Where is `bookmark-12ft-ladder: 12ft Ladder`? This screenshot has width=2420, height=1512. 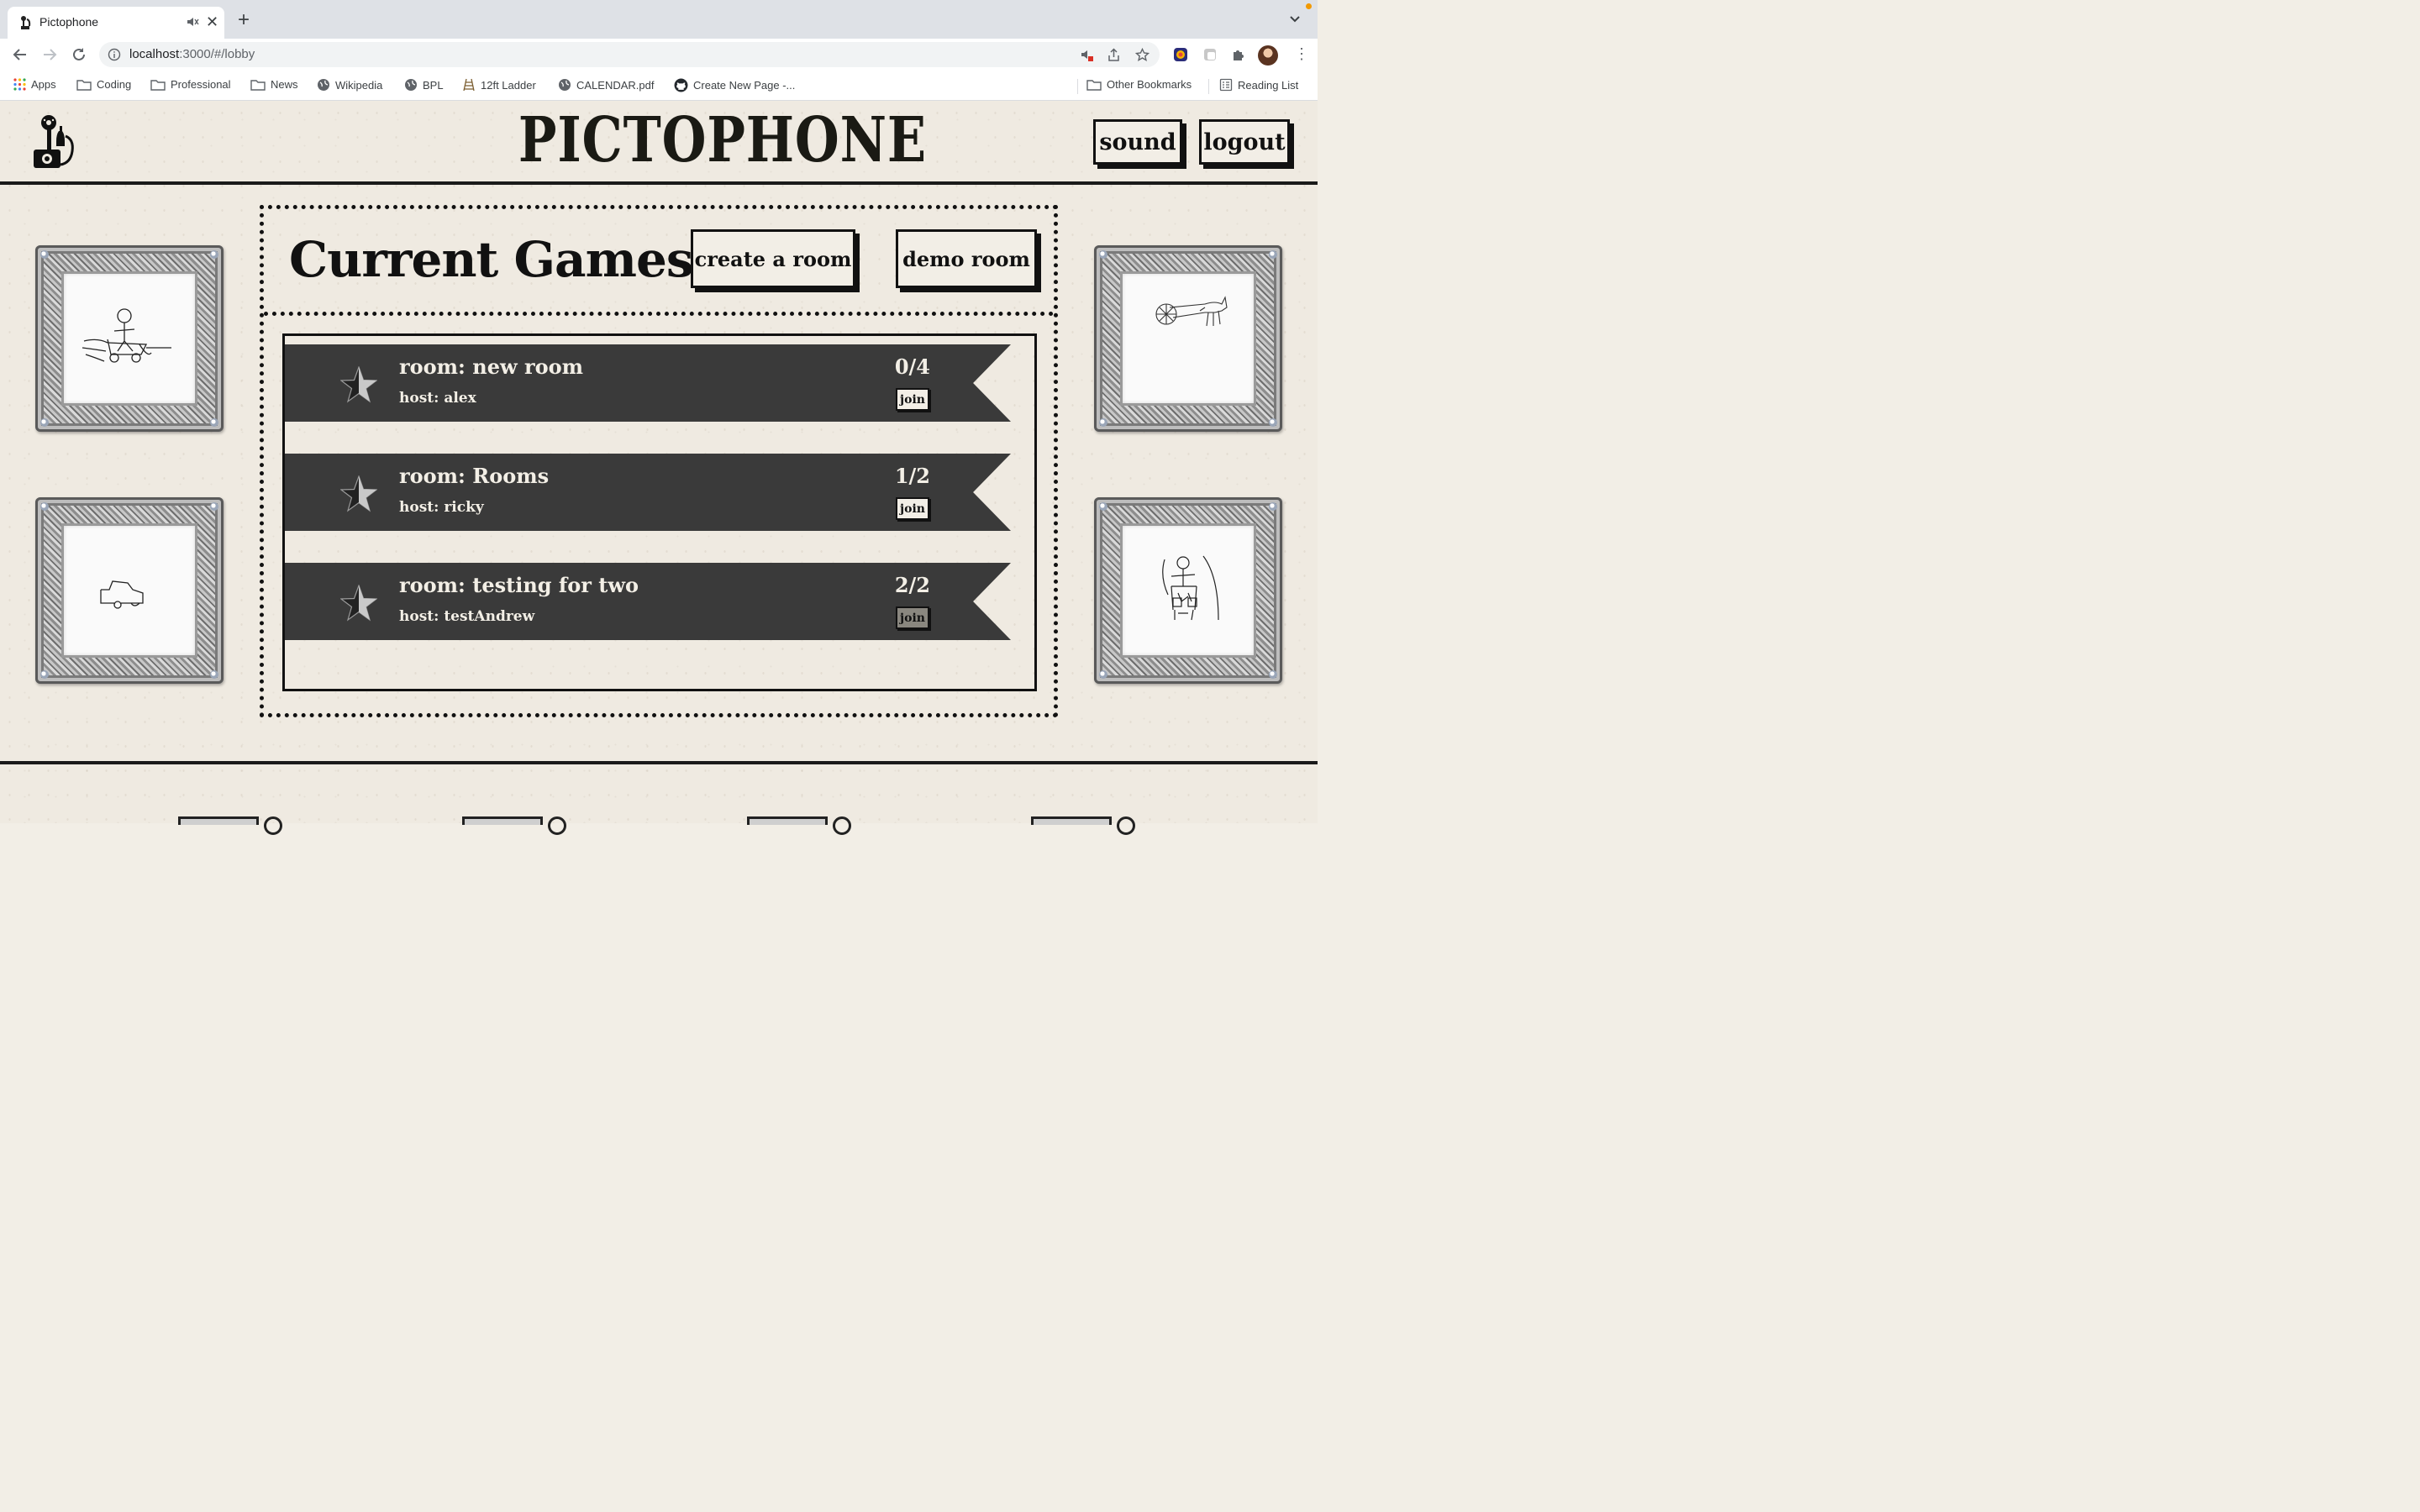
bookmark-12ft-ladder: 12ft Ladder is located at coordinates (499, 85).